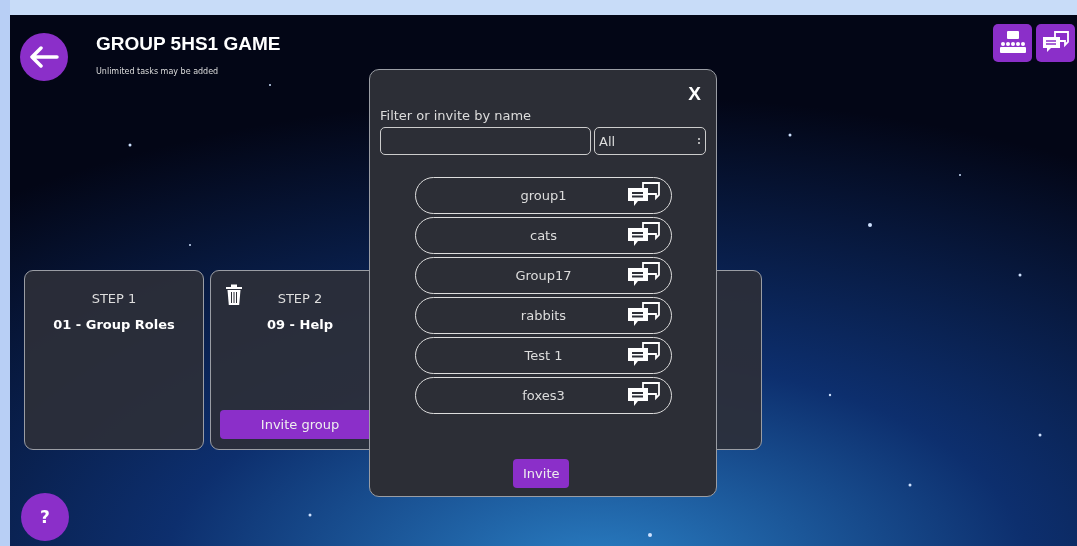  I want to click on filter-field, so click(485, 141).